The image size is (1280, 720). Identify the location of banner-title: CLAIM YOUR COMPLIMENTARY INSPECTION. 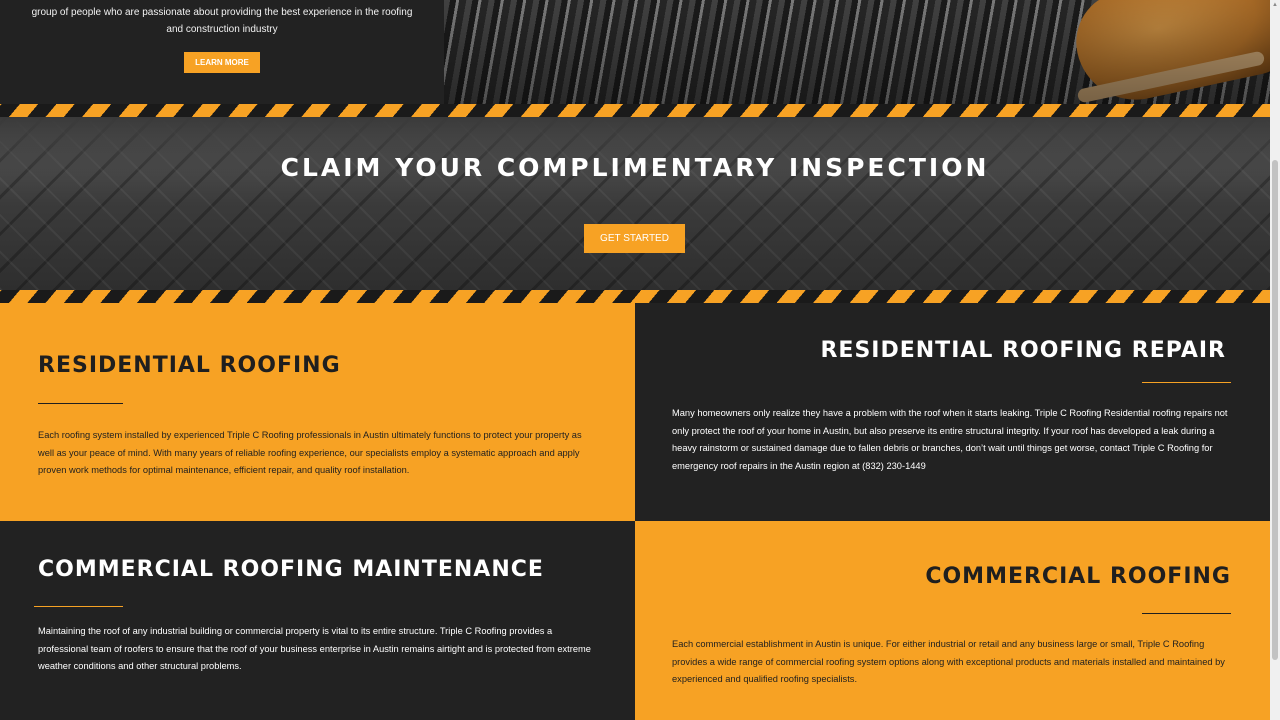
(635, 167).